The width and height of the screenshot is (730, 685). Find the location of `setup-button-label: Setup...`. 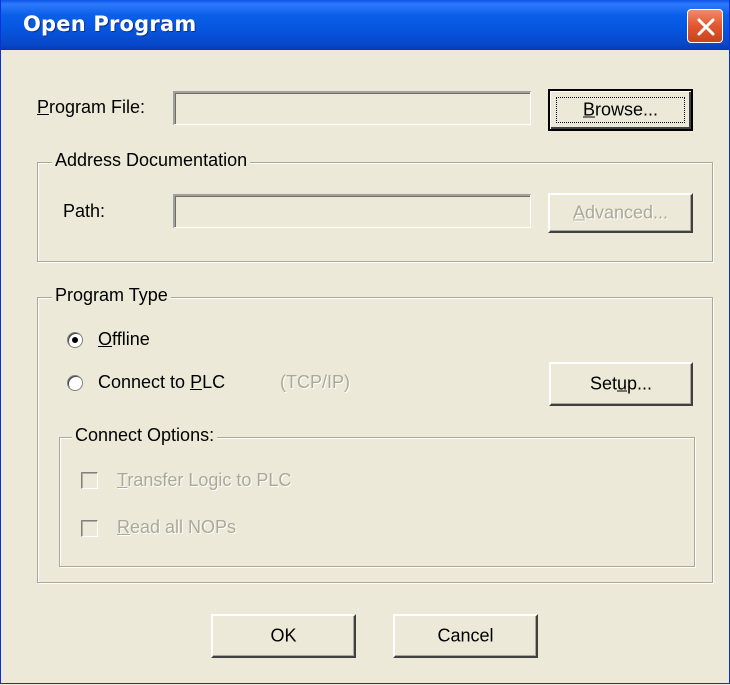

setup-button-label: Setup... is located at coordinates (621, 383).